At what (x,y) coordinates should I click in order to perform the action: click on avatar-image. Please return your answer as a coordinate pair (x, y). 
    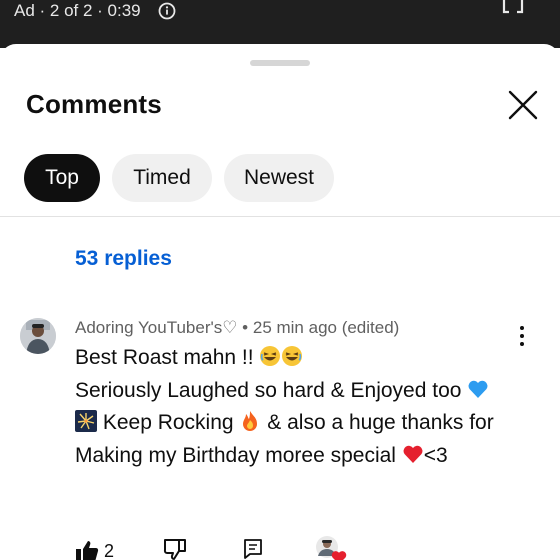
    Looking at the image, I should click on (38, 336).